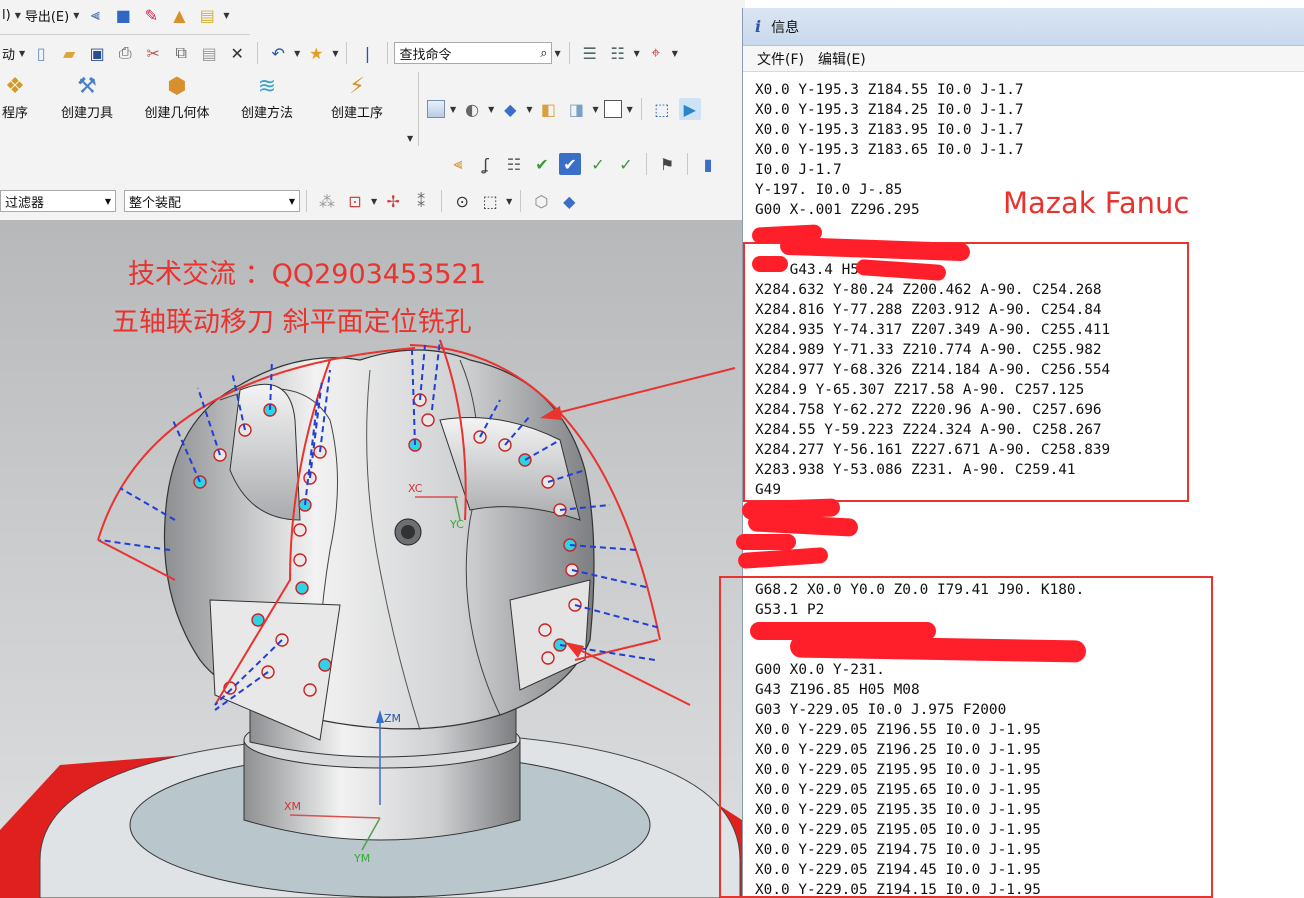 The height and width of the screenshot is (898, 1304). I want to click on layer-icon: ☰, so click(590, 53).